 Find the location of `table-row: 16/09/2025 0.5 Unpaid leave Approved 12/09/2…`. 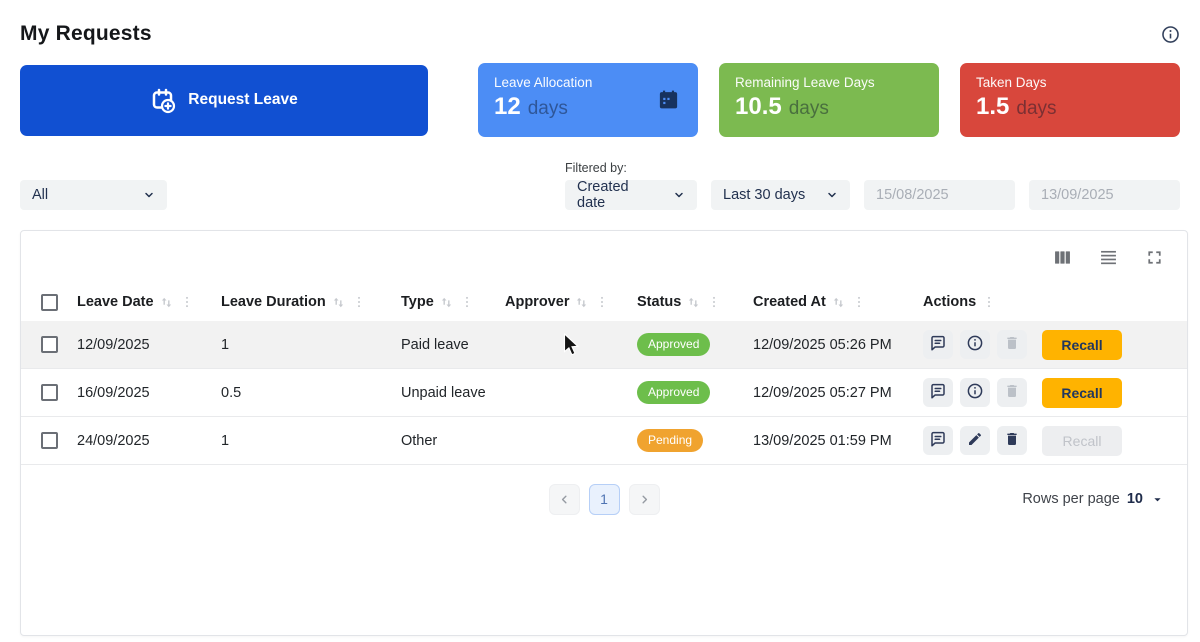

table-row: 16/09/2025 0.5 Unpaid leave Approved 12/09/2… is located at coordinates (604, 393).